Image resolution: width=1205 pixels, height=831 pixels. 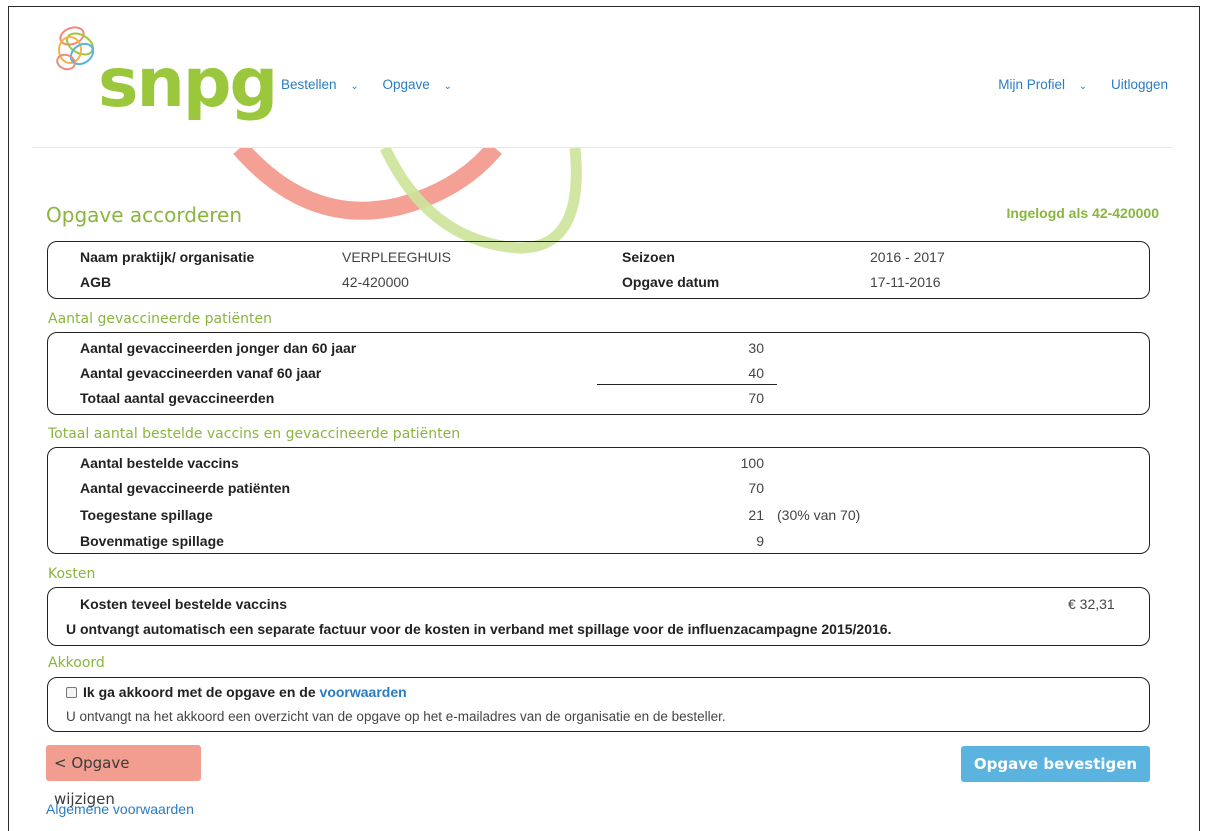 What do you see at coordinates (756, 488) in the screenshot?
I see `vaccinated-patients-value: 70` at bounding box center [756, 488].